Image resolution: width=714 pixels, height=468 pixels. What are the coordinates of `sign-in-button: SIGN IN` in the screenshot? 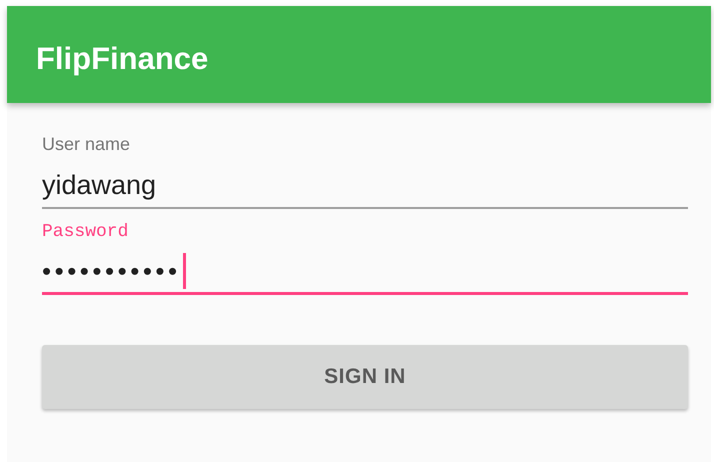 It's located at (365, 377).